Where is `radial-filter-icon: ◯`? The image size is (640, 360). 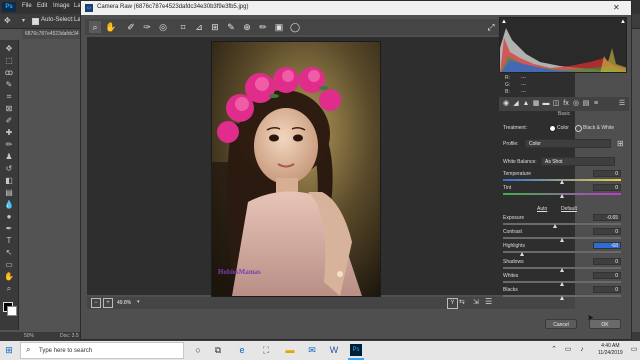
radial-filter-icon: ◯ is located at coordinates (295, 27).